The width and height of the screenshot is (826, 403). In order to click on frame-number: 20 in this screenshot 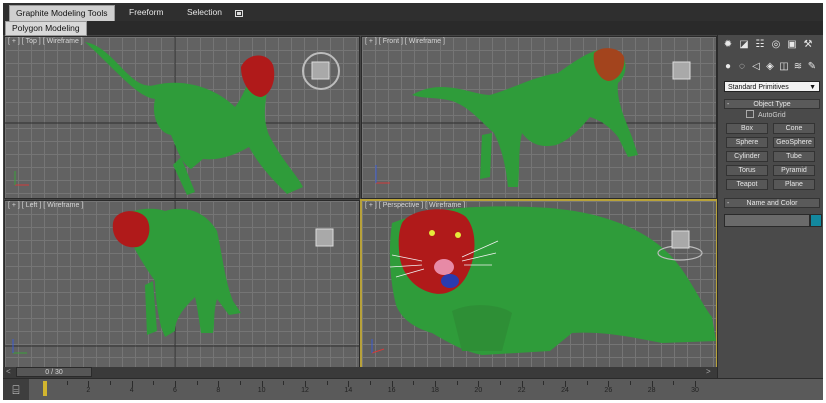, I will do `click(478, 390)`.